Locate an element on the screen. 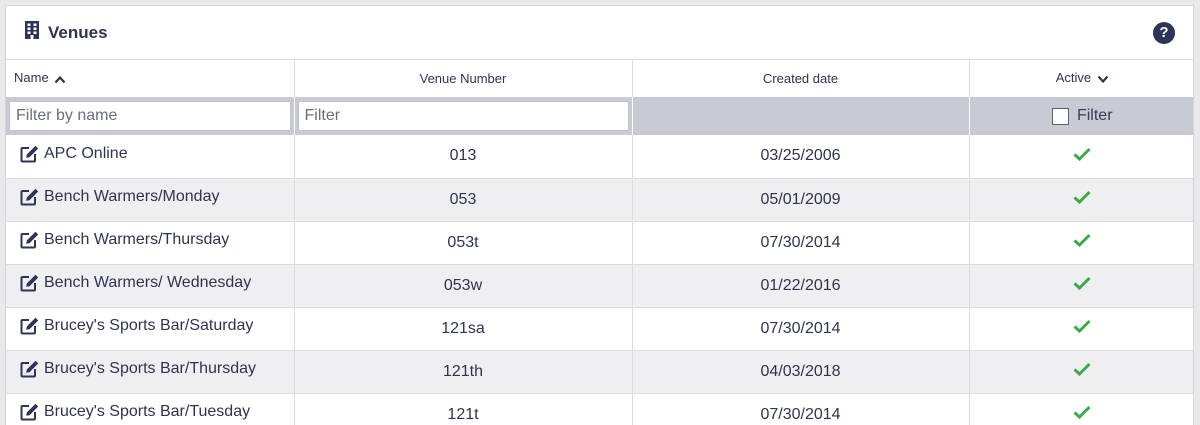  column-header-name: Name is located at coordinates (150, 78).